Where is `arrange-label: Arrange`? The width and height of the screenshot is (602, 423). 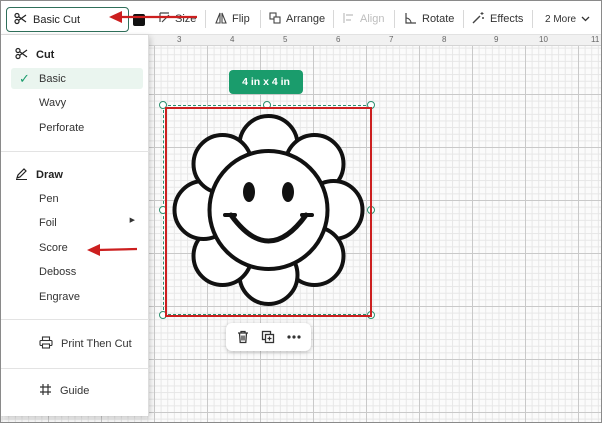 arrange-label: Arrange is located at coordinates (306, 19).